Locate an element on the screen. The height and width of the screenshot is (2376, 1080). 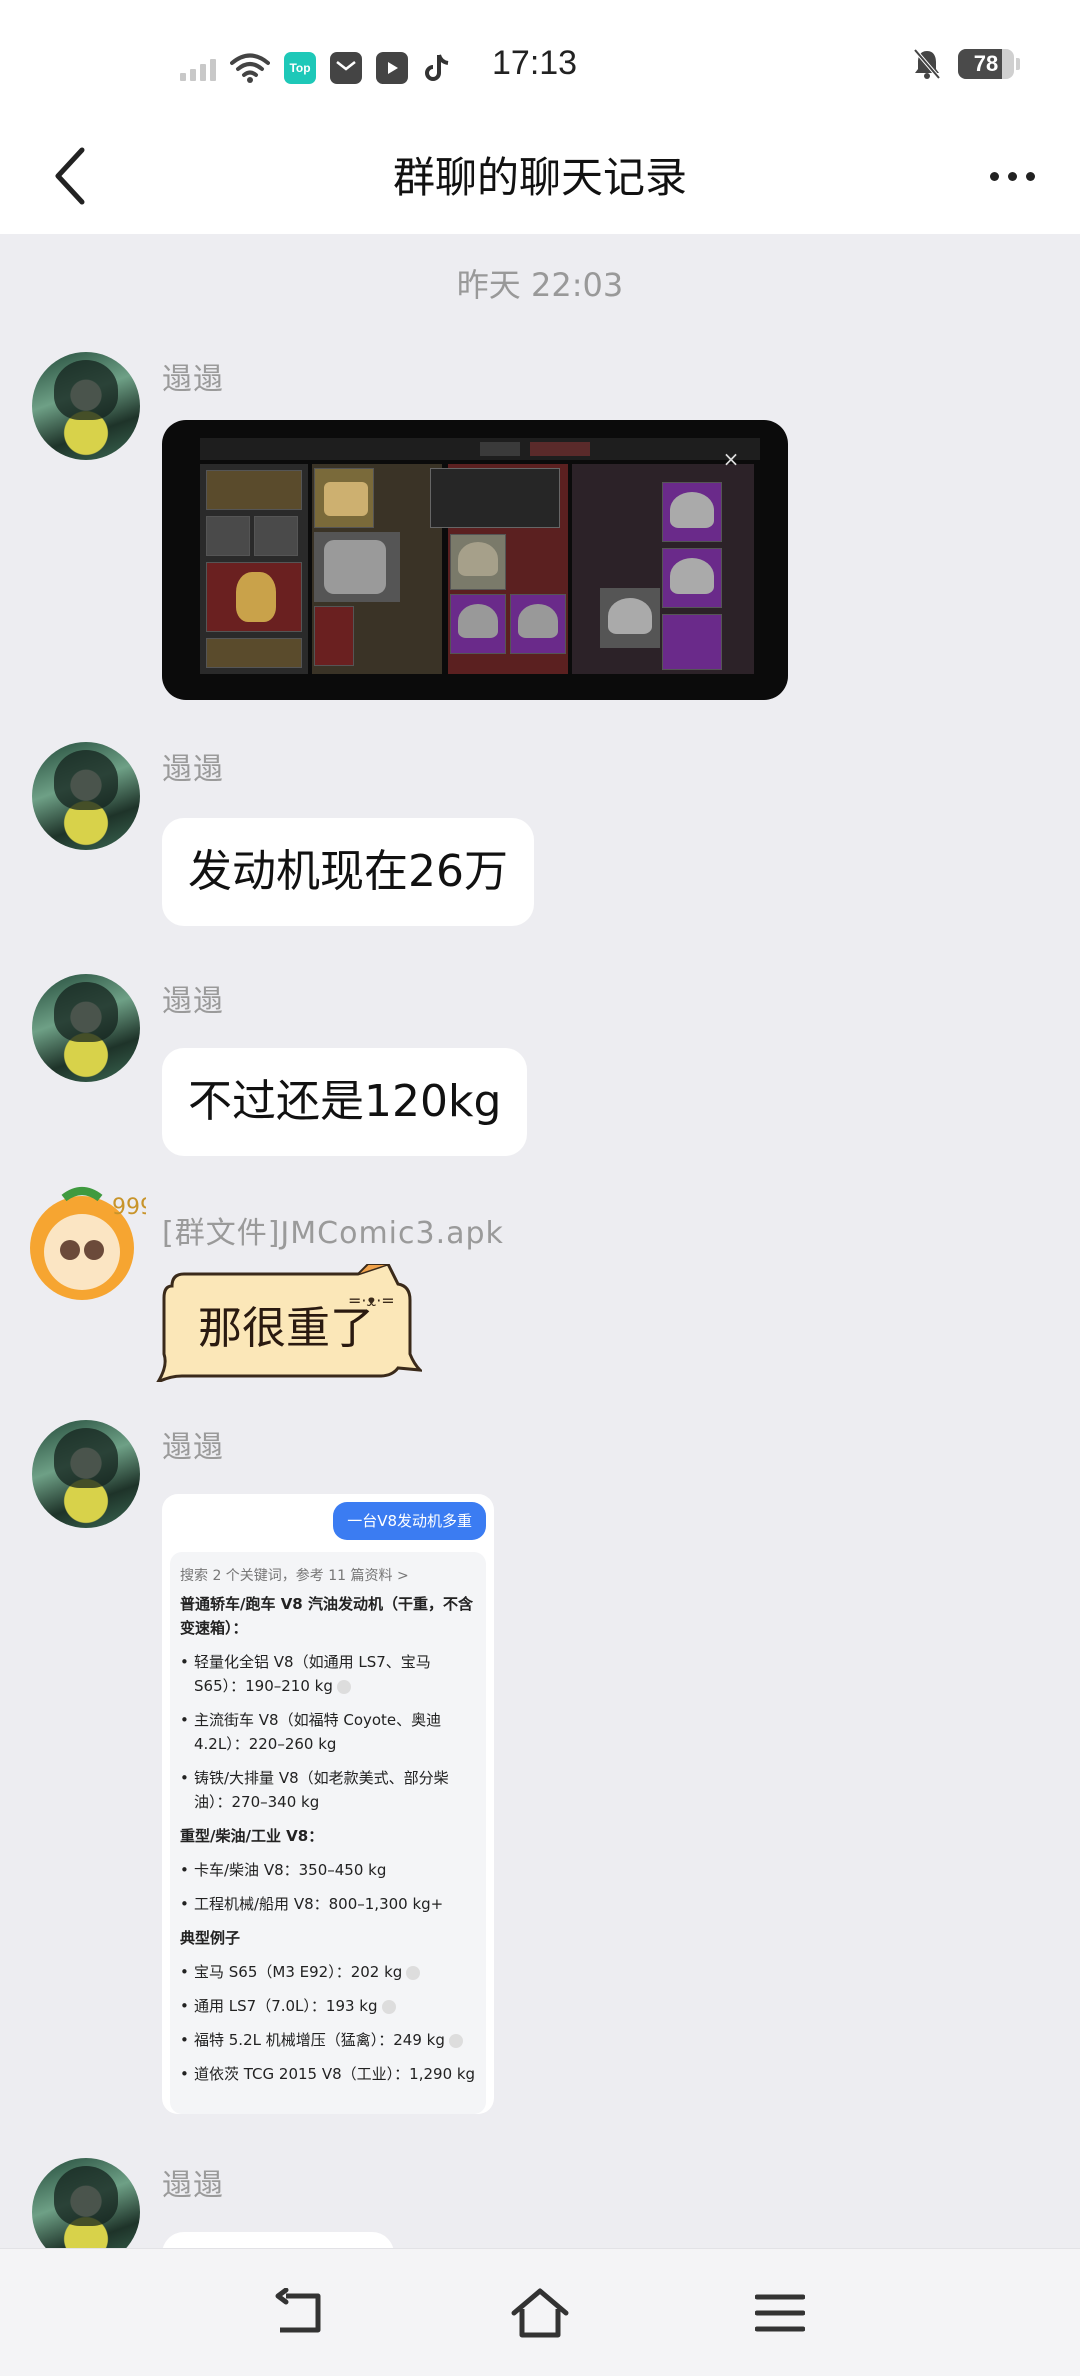
status-bar: Top 17:13 78 is located at coordinates (540, 60).